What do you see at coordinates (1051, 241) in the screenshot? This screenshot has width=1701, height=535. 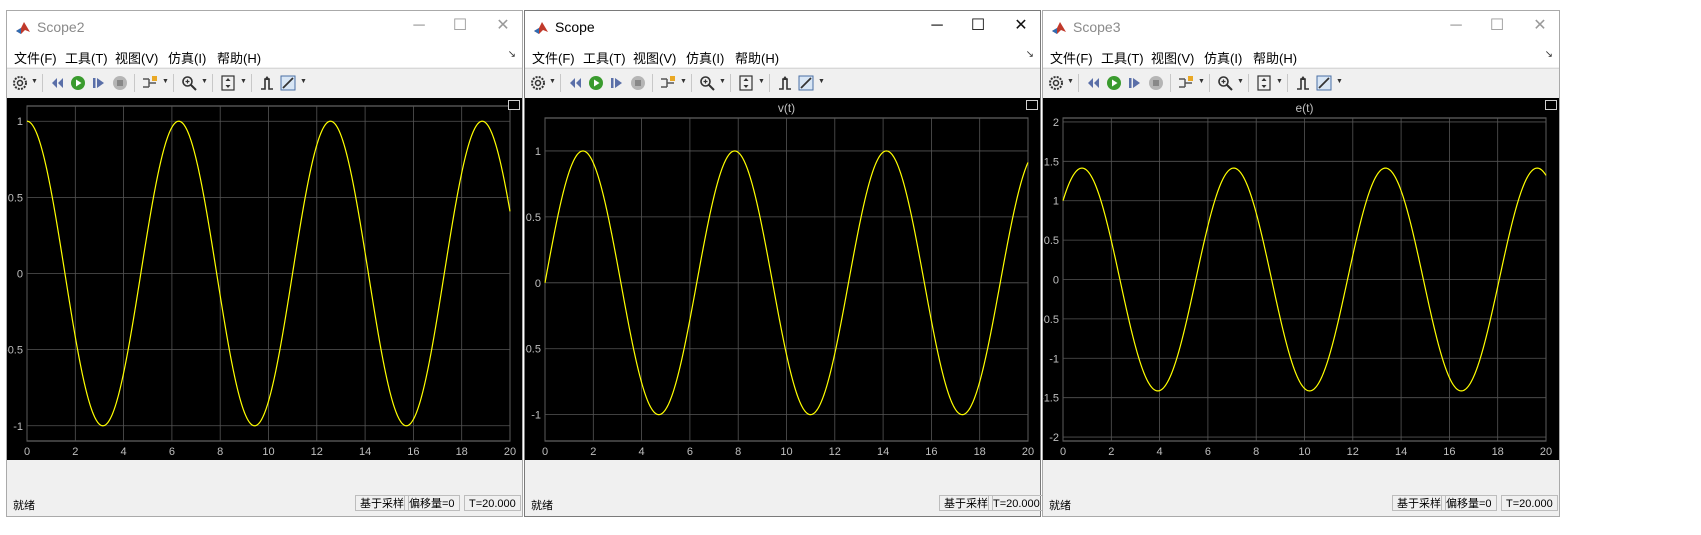 I see `y-tick-label: 0.5` at bounding box center [1051, 241].